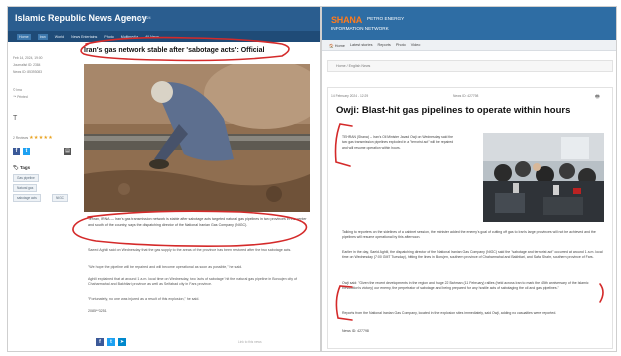 The width and height of the screenshot is (621, 356). Describe the element at coordinates (27, 72) in the screenshot. I see `meta-news-id: News ID: 85393083` at that location.